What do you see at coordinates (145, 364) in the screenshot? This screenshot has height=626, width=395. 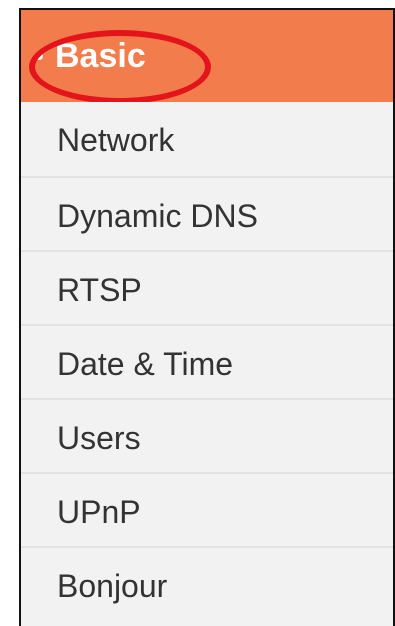 I see `sidebar-item-label: Date & Time` at bounding box center [145, 364].